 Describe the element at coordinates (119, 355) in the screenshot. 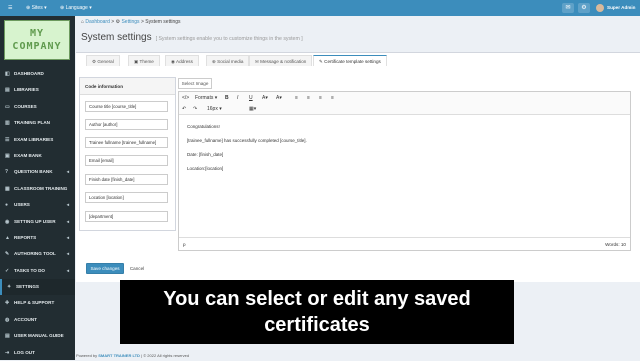

I see `footer-brand: SMART TRAINER LTD` at that location.